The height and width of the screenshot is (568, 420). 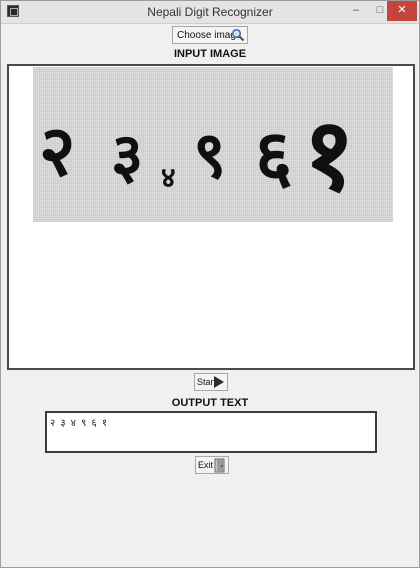 I want to click on play-arrow-icon, so click(x=219, y=382).